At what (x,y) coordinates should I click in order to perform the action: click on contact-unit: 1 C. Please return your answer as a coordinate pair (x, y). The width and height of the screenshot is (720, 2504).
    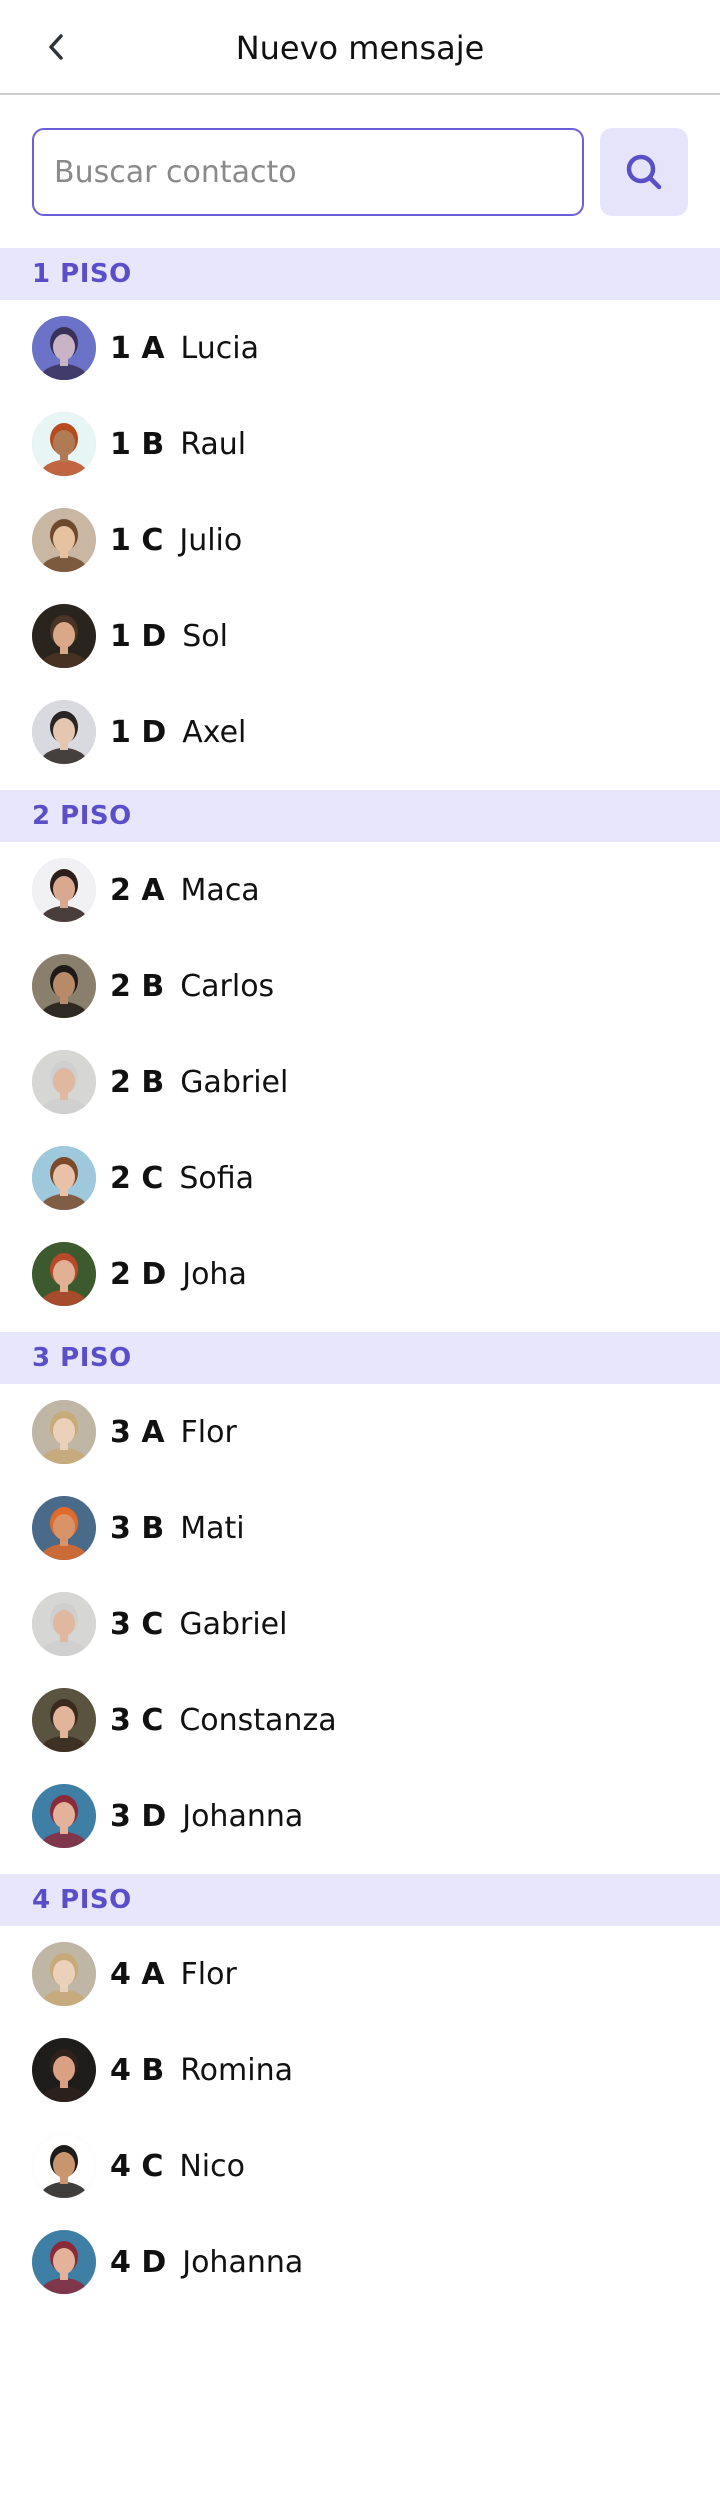
    Looking at the image, I should click on (137, 540).